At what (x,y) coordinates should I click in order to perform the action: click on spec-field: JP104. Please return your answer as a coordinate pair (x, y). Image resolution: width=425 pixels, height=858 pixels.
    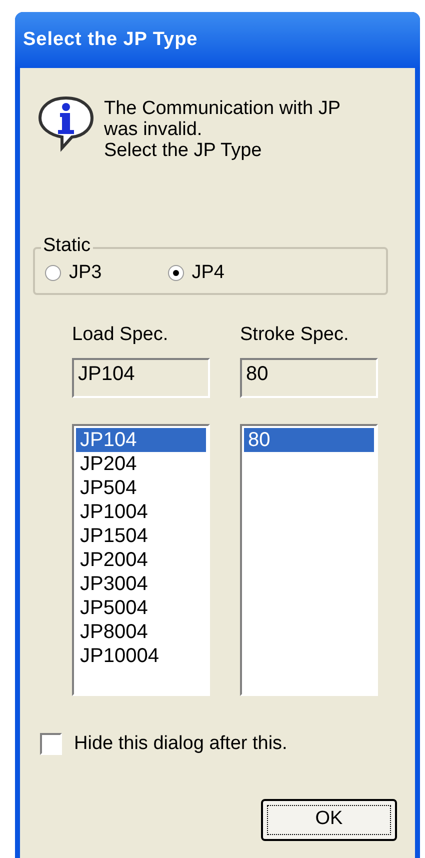
    Looking at the image, I should click on (141, 378).